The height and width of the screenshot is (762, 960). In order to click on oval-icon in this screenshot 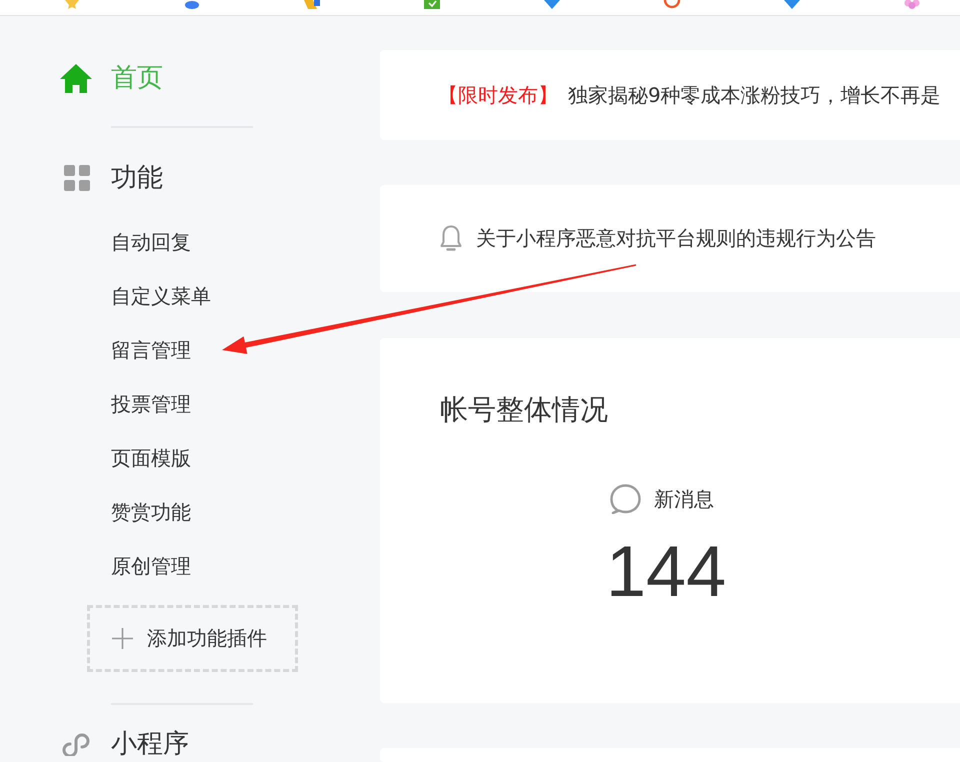, I will do `click(192, 4)`.